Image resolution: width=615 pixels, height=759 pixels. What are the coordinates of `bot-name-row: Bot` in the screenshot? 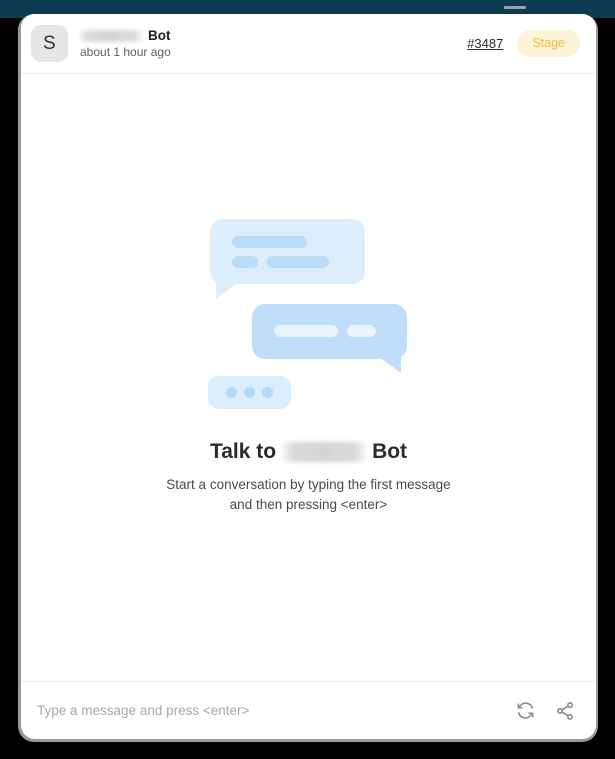 It's located at (273, 36).